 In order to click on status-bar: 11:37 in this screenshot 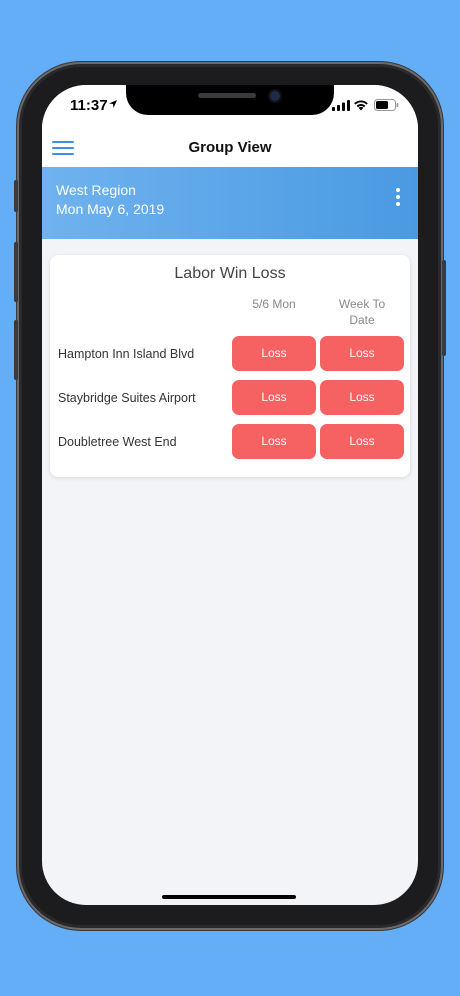, I will do `click(230, 107)`.